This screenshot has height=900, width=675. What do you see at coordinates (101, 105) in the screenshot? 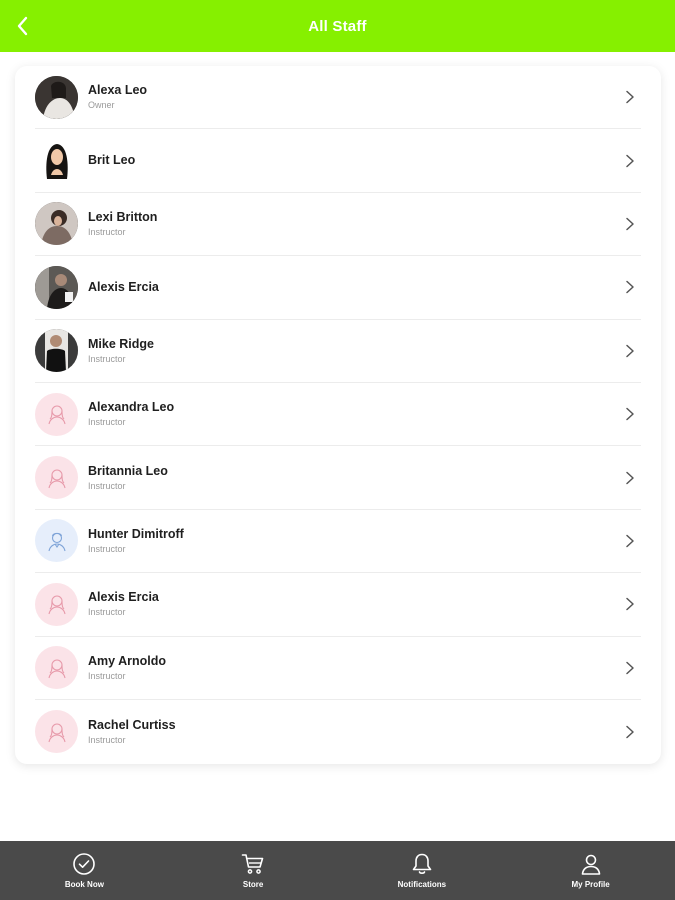
I see `staff-role: Owner` at bounding box center [101, 105].